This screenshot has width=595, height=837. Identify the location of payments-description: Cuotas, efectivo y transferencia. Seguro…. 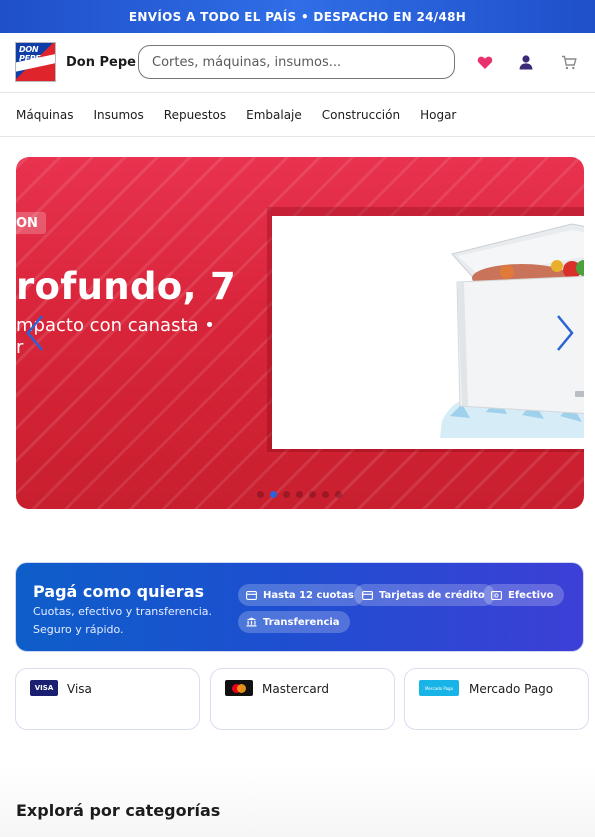
(123, 620).